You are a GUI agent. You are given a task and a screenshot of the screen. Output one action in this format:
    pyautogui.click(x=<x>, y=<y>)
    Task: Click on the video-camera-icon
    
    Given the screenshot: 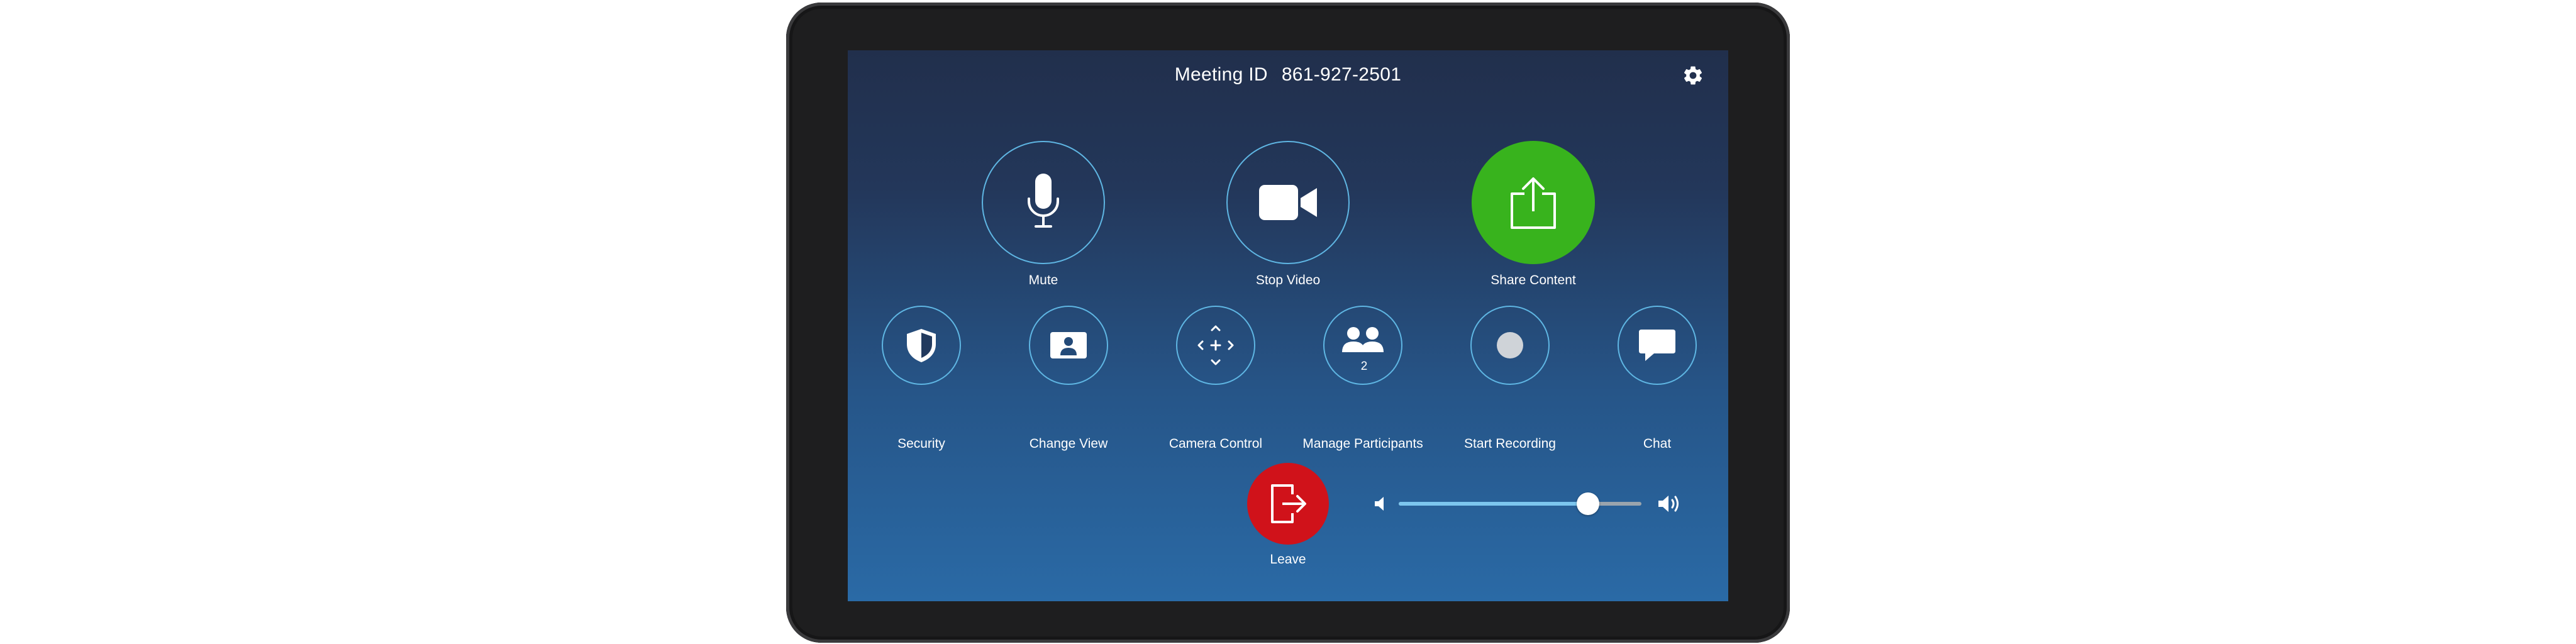 What is the action you would take?
    pyautogui.click(x=1288, y=202)
    